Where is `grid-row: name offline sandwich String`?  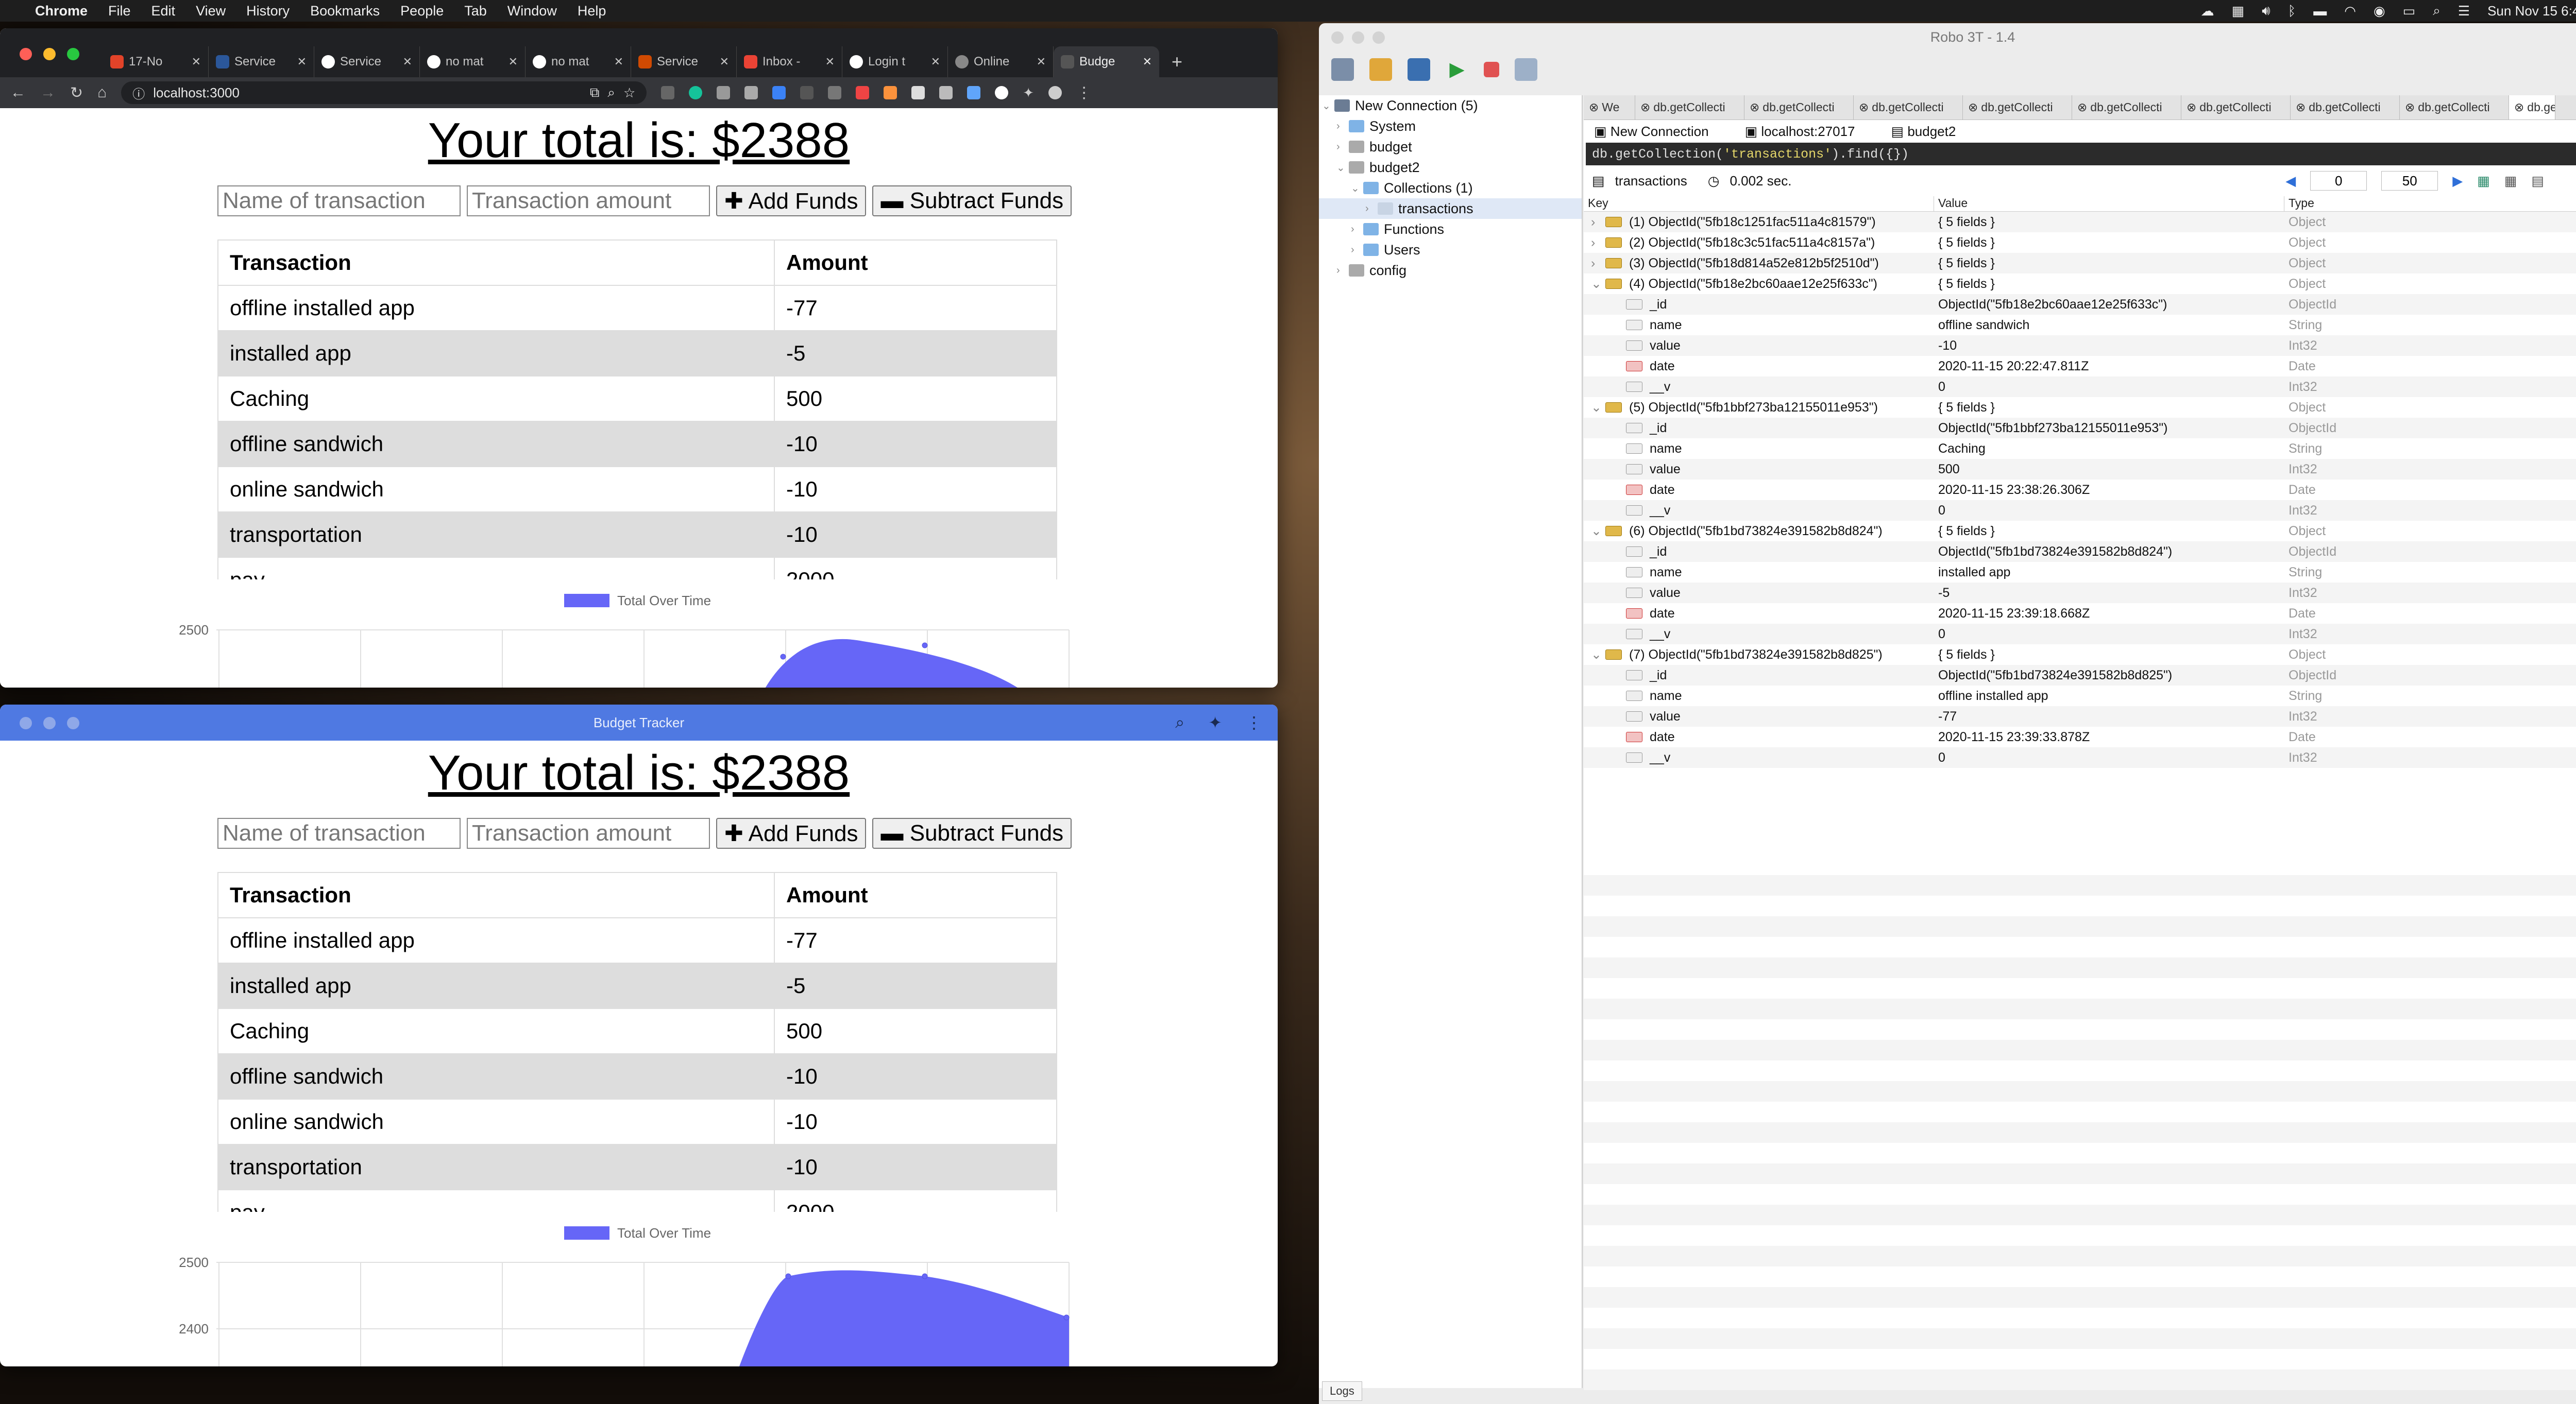
grid-row: name offline sandwich String is located at coordinates (2080, 325).